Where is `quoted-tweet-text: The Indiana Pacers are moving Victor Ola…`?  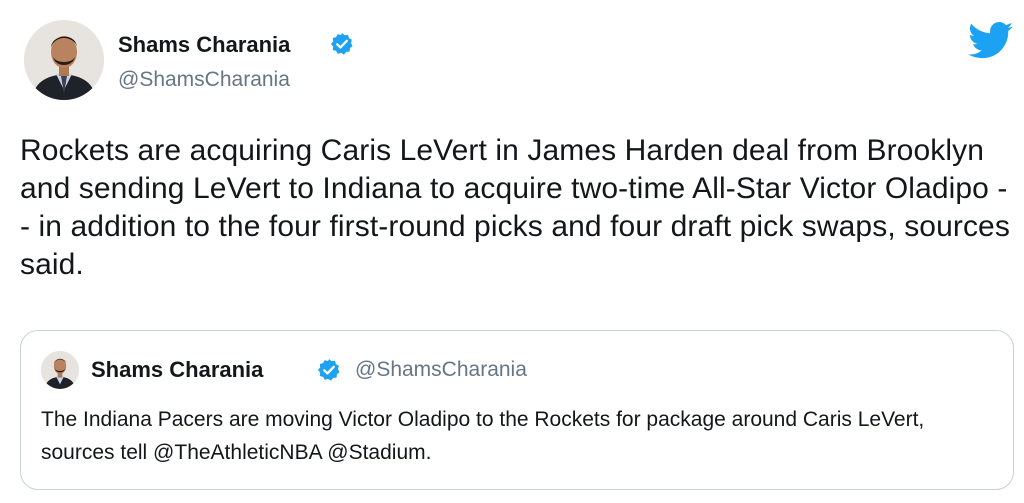
quoted-tweet-text: The Indiana Pacers are moving Victor Ola… is located at coordinates (483, 436).